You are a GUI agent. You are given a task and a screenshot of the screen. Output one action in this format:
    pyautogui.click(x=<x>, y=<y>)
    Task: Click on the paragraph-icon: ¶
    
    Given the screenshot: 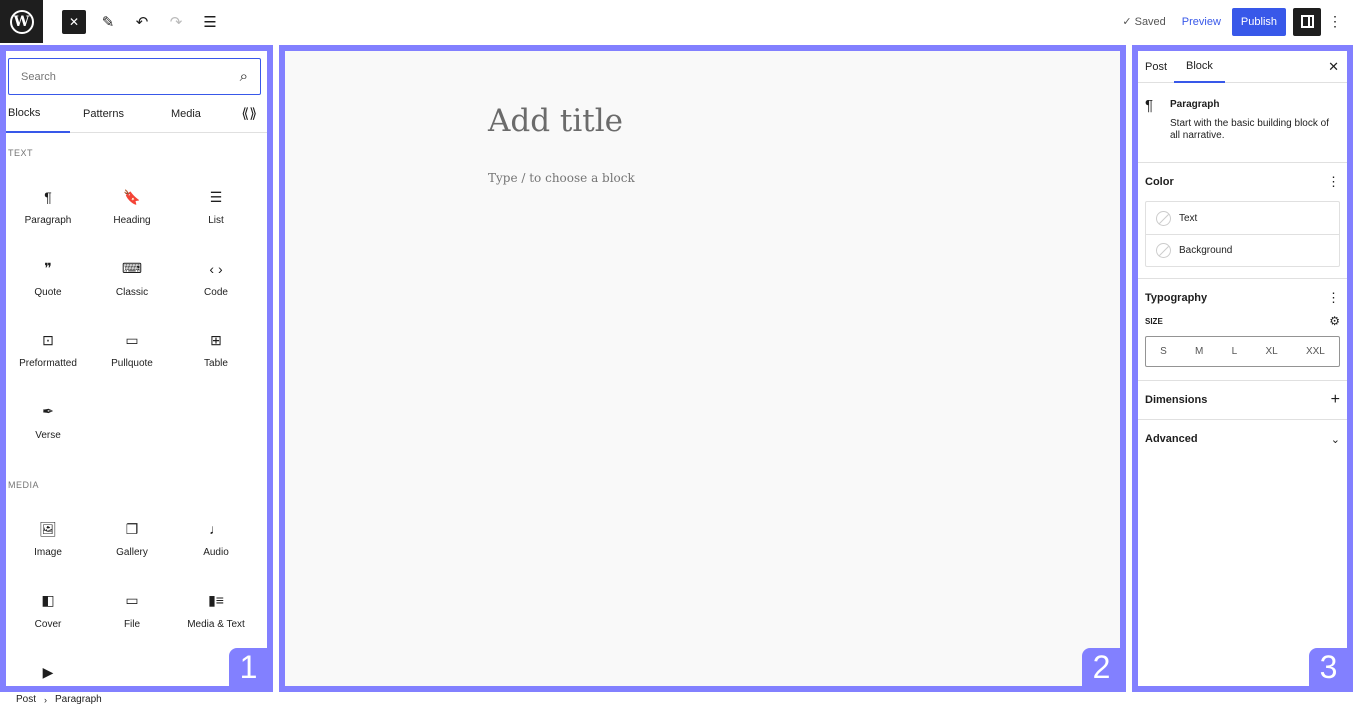 What is the action you would take?
    pyautogui.click(x=48, y=197)
    